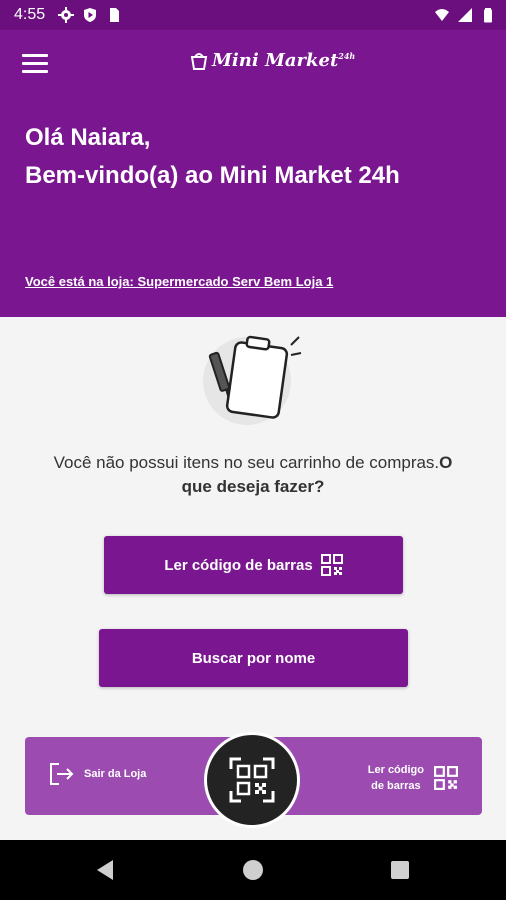 The image size is (506, 900). I want to click on app-logo: Mini Market24h, so click(272, 60).